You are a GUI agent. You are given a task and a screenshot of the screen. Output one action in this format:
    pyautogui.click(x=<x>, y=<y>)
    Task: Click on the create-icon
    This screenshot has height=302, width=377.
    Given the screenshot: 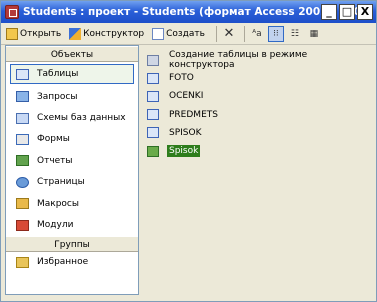 What is the action you would take?
    pyautogui.click(x=158, y=33)
    